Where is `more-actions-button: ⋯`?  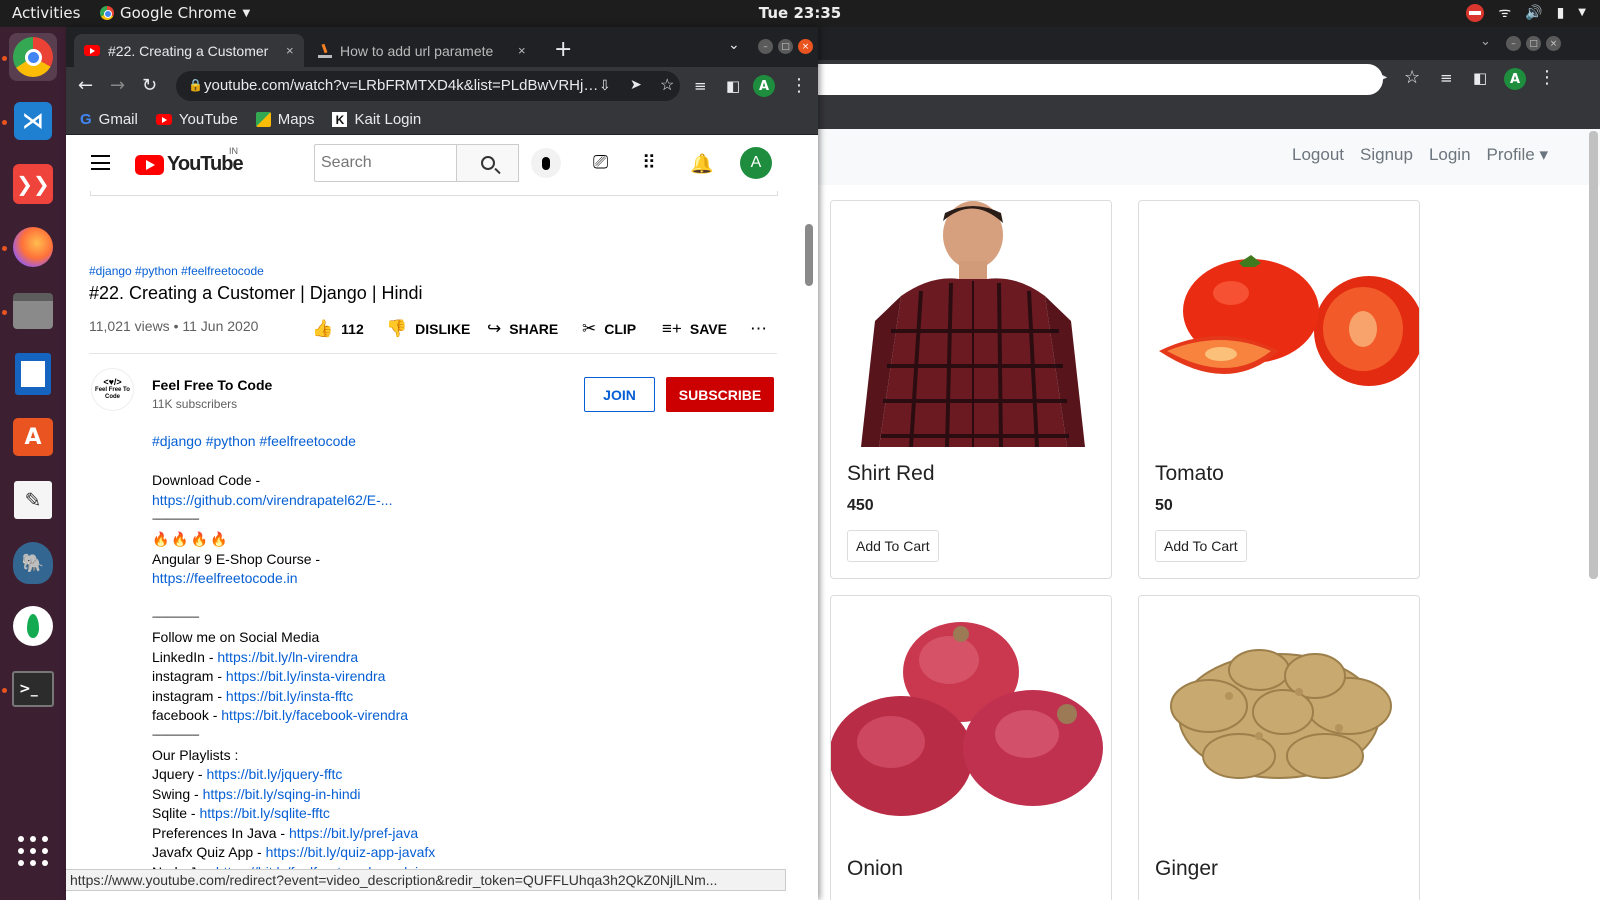 more-actions-button: ⋯ is located at coordinates (758, 329).